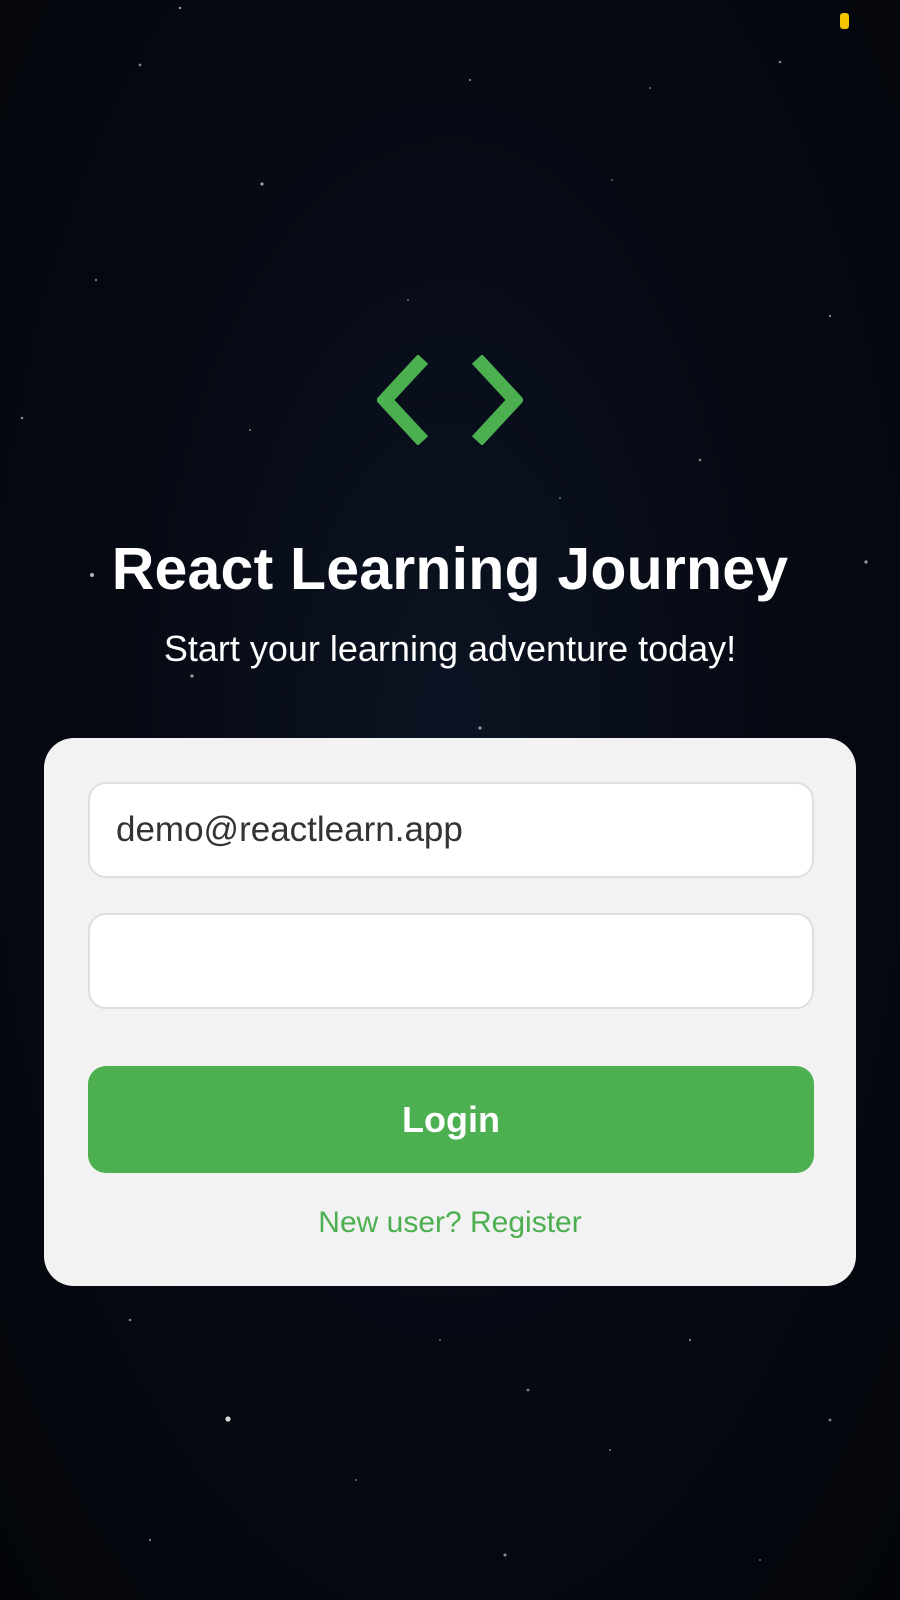 The width and height of the screenshot is (900, 1600). What do you see at coordinates (450, 400) in the screenshot?
I see `code-brackets-icon` at bounding box center [450, 400].